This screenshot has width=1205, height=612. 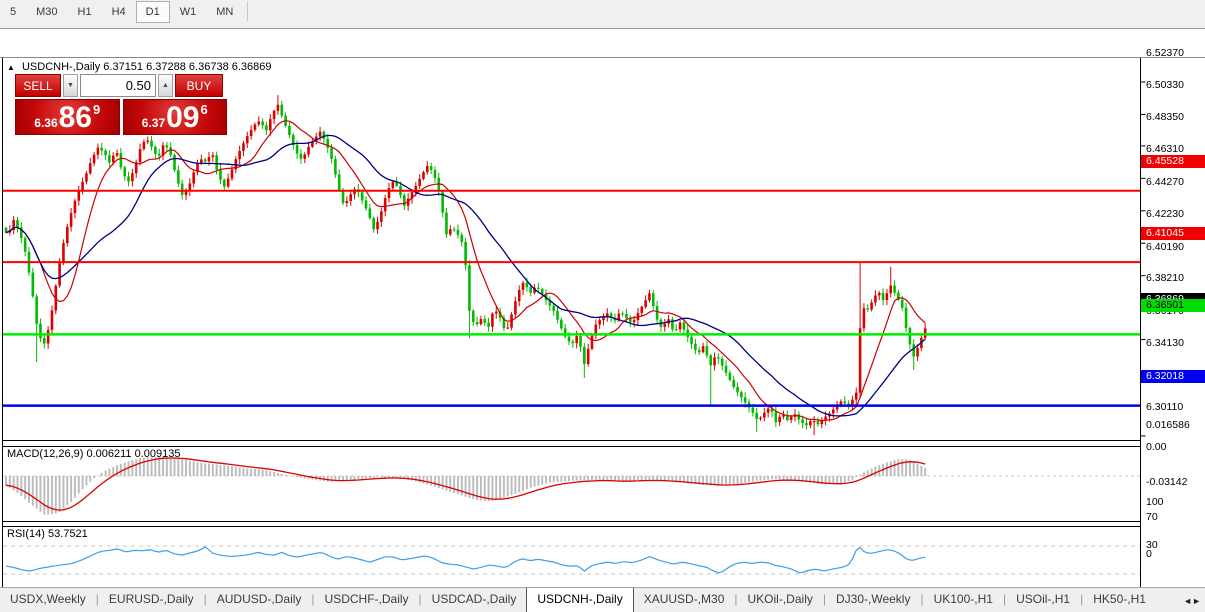 I want to click on price-tick-label: 6.38210, so click(x=1165, y=278).